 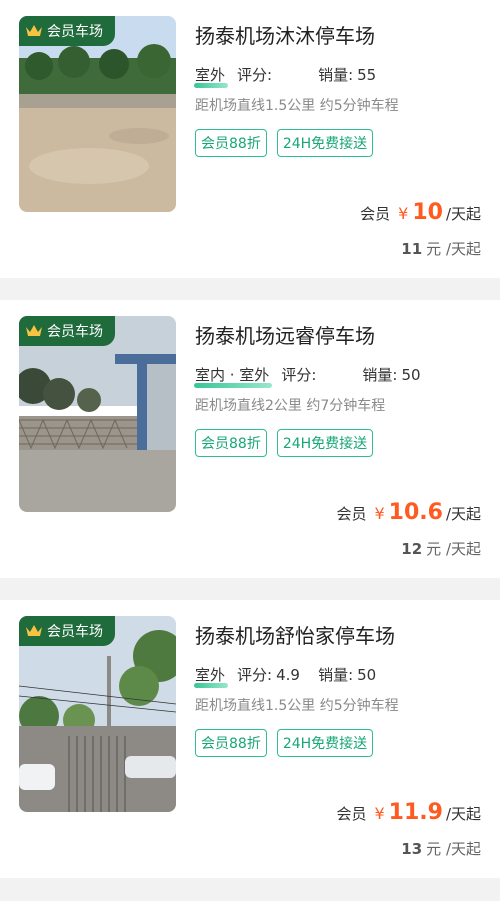 I want to click on member-price-amount: 10.6, so click(x=415, y=512).